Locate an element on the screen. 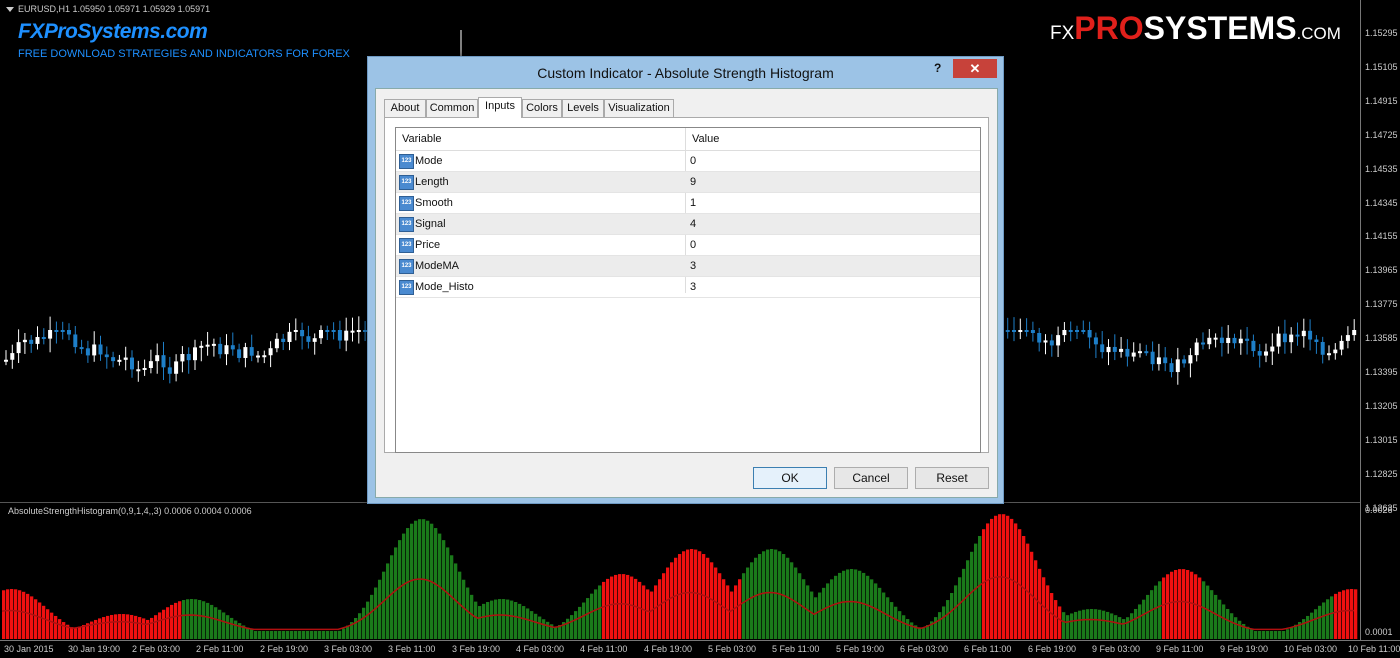 The width and height of the screenshot is (1400, 658). indicator-tick-label: 0.0001 is located at coordinates (1379, 632).